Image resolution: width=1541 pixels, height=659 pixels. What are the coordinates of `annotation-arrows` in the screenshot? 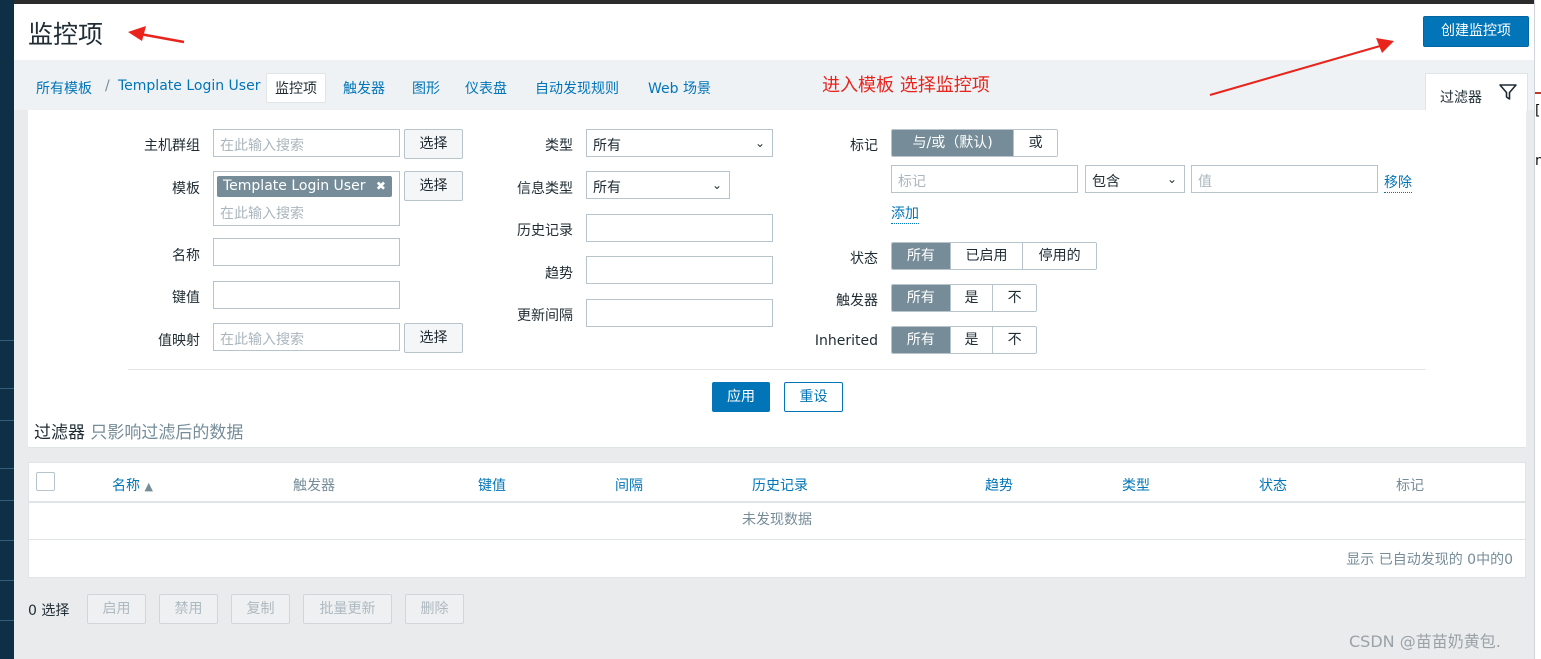 It's located at (761, 61).